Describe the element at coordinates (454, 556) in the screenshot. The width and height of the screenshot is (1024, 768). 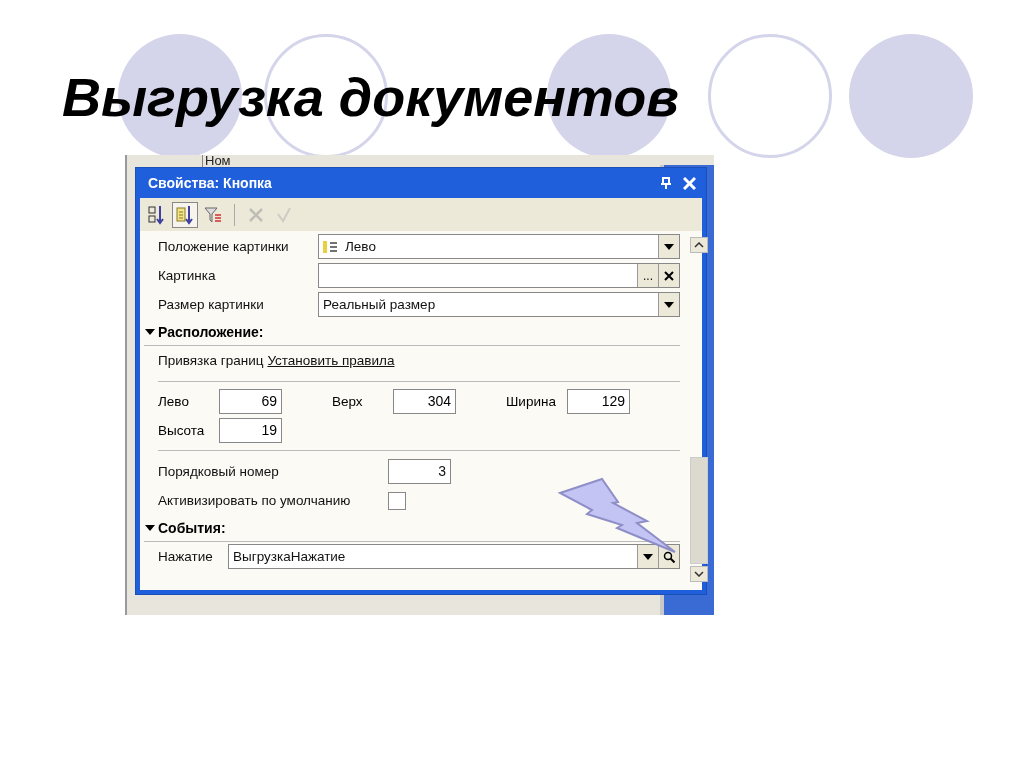
I see `event-field: ВыгрузкаНажатие` at that location.